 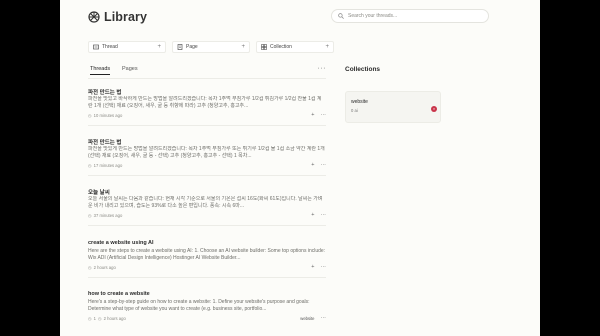 What do you see at coordinates (413, 16) in the screenshot?
I see `search-input` at bounding box center [413, 16].